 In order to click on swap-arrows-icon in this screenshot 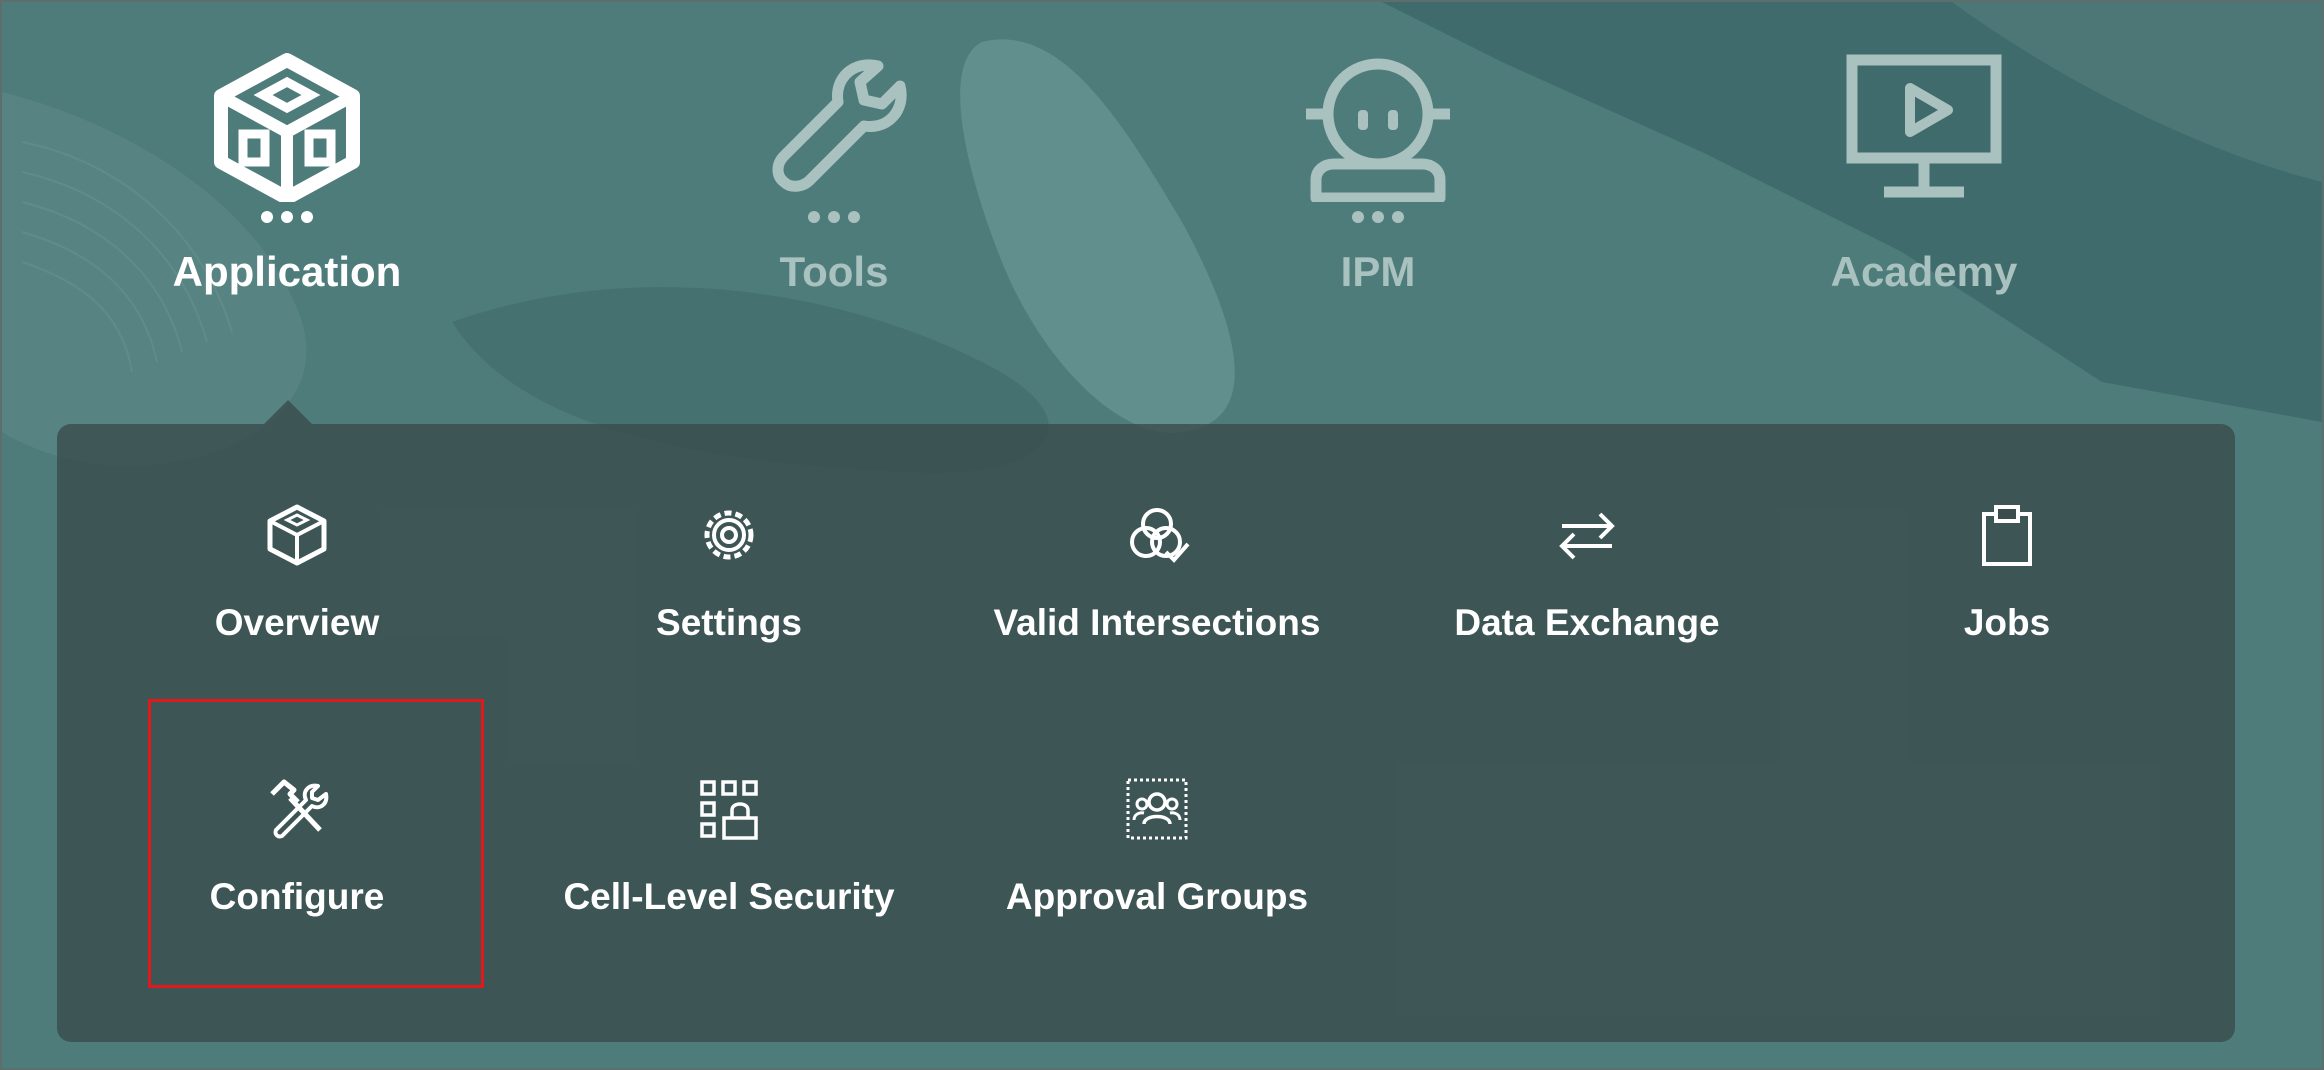, I will do `click(1587, 536)`.